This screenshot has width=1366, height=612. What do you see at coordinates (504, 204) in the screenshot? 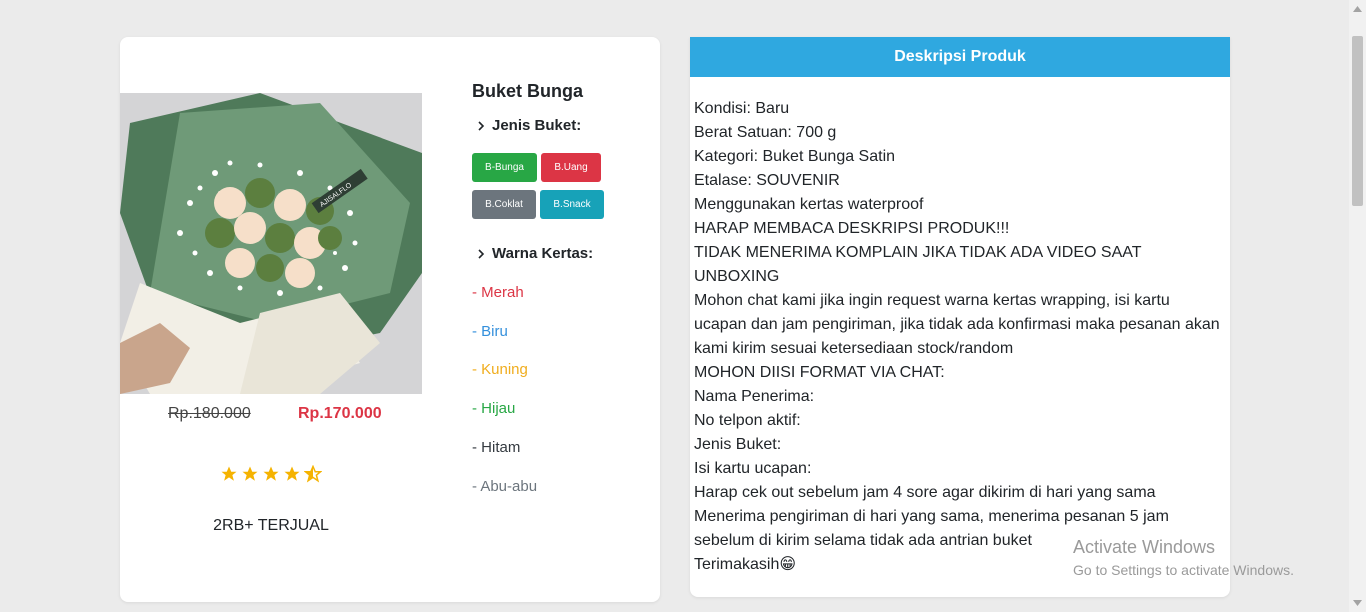
I see `coklat-button: B.Coklat` at bounding box center [504, 204].